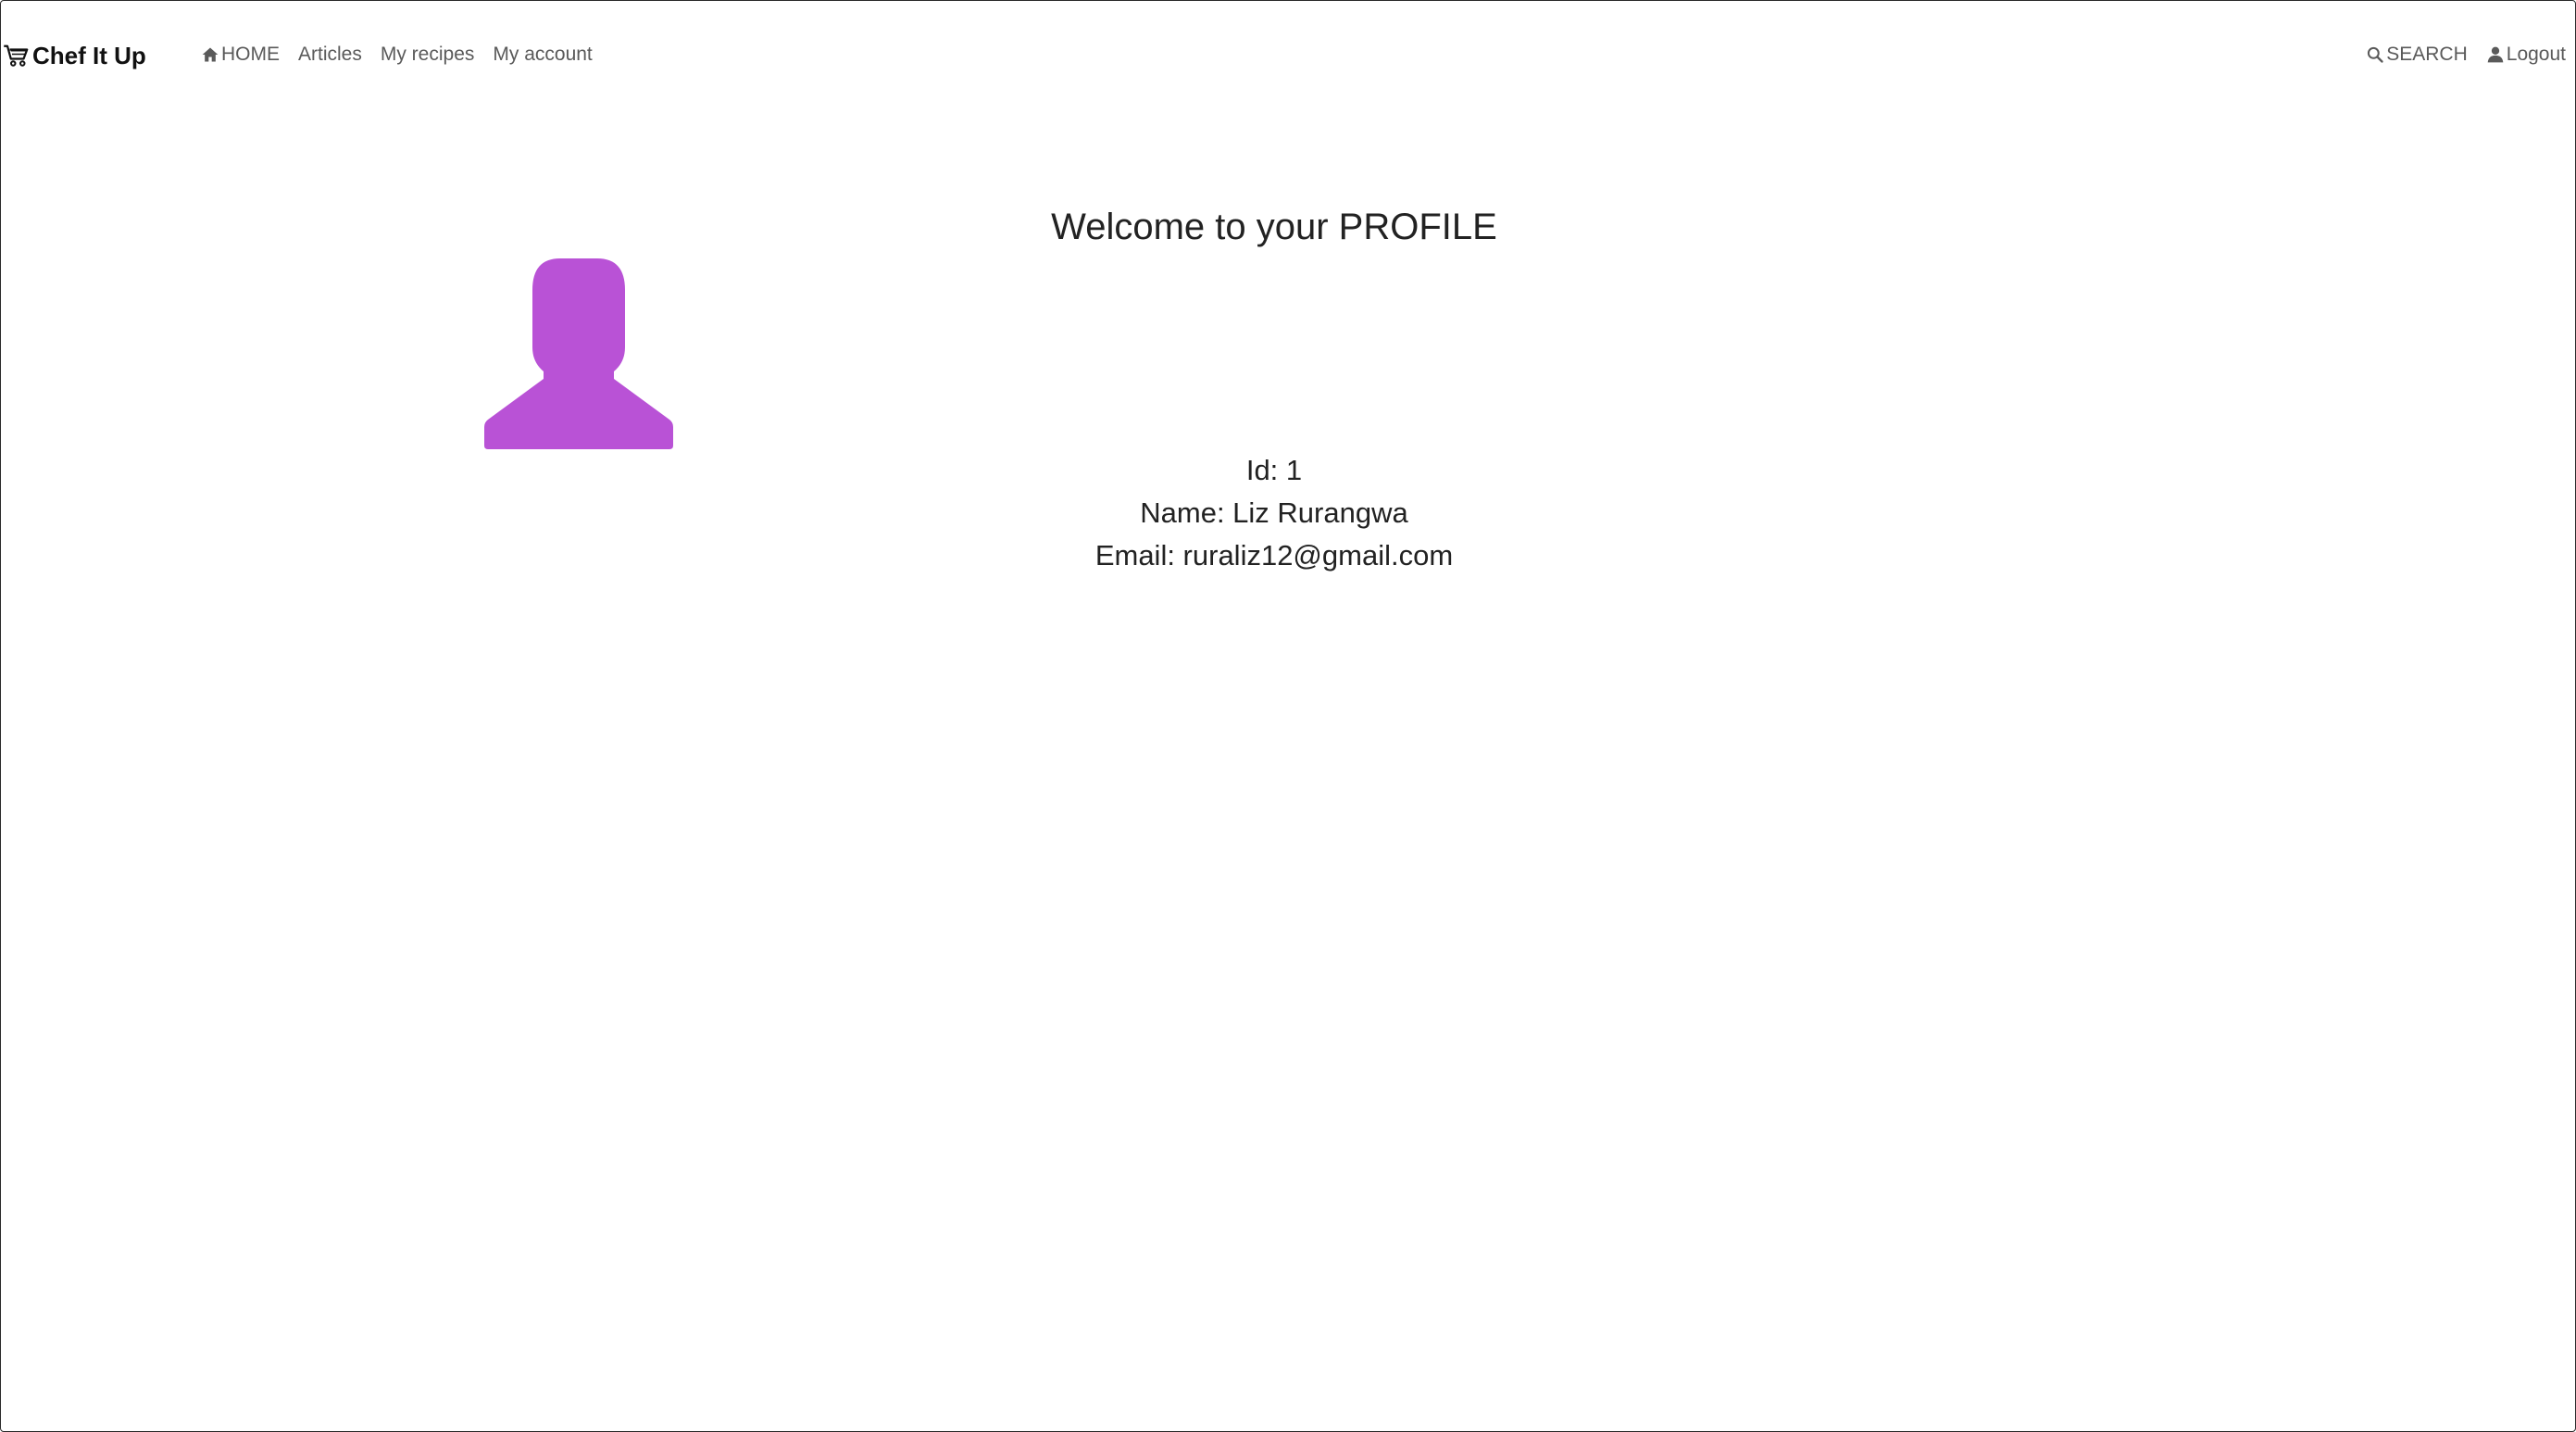  I want to click on nav-my-recipes-label: My recipes, so click(428, 54).